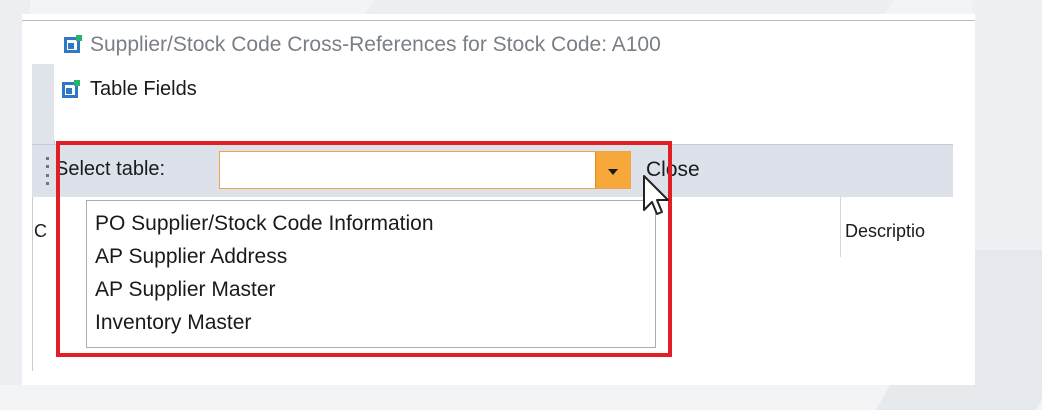  Describe the element at coordinates (885, 231) in the screenshot. I see `grid-column-header-description: Descriptio` at that location.